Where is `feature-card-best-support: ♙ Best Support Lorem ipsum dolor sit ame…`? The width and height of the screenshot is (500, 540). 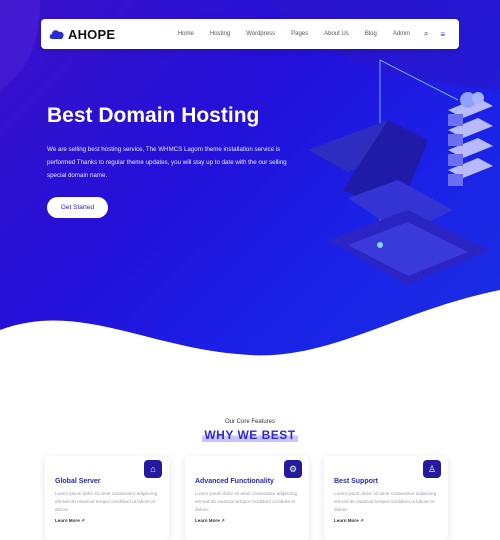 feature-card-best-support: ♙ Best Support Lorem ipsum dolor sit ame… is located at coordinates (386, 498).